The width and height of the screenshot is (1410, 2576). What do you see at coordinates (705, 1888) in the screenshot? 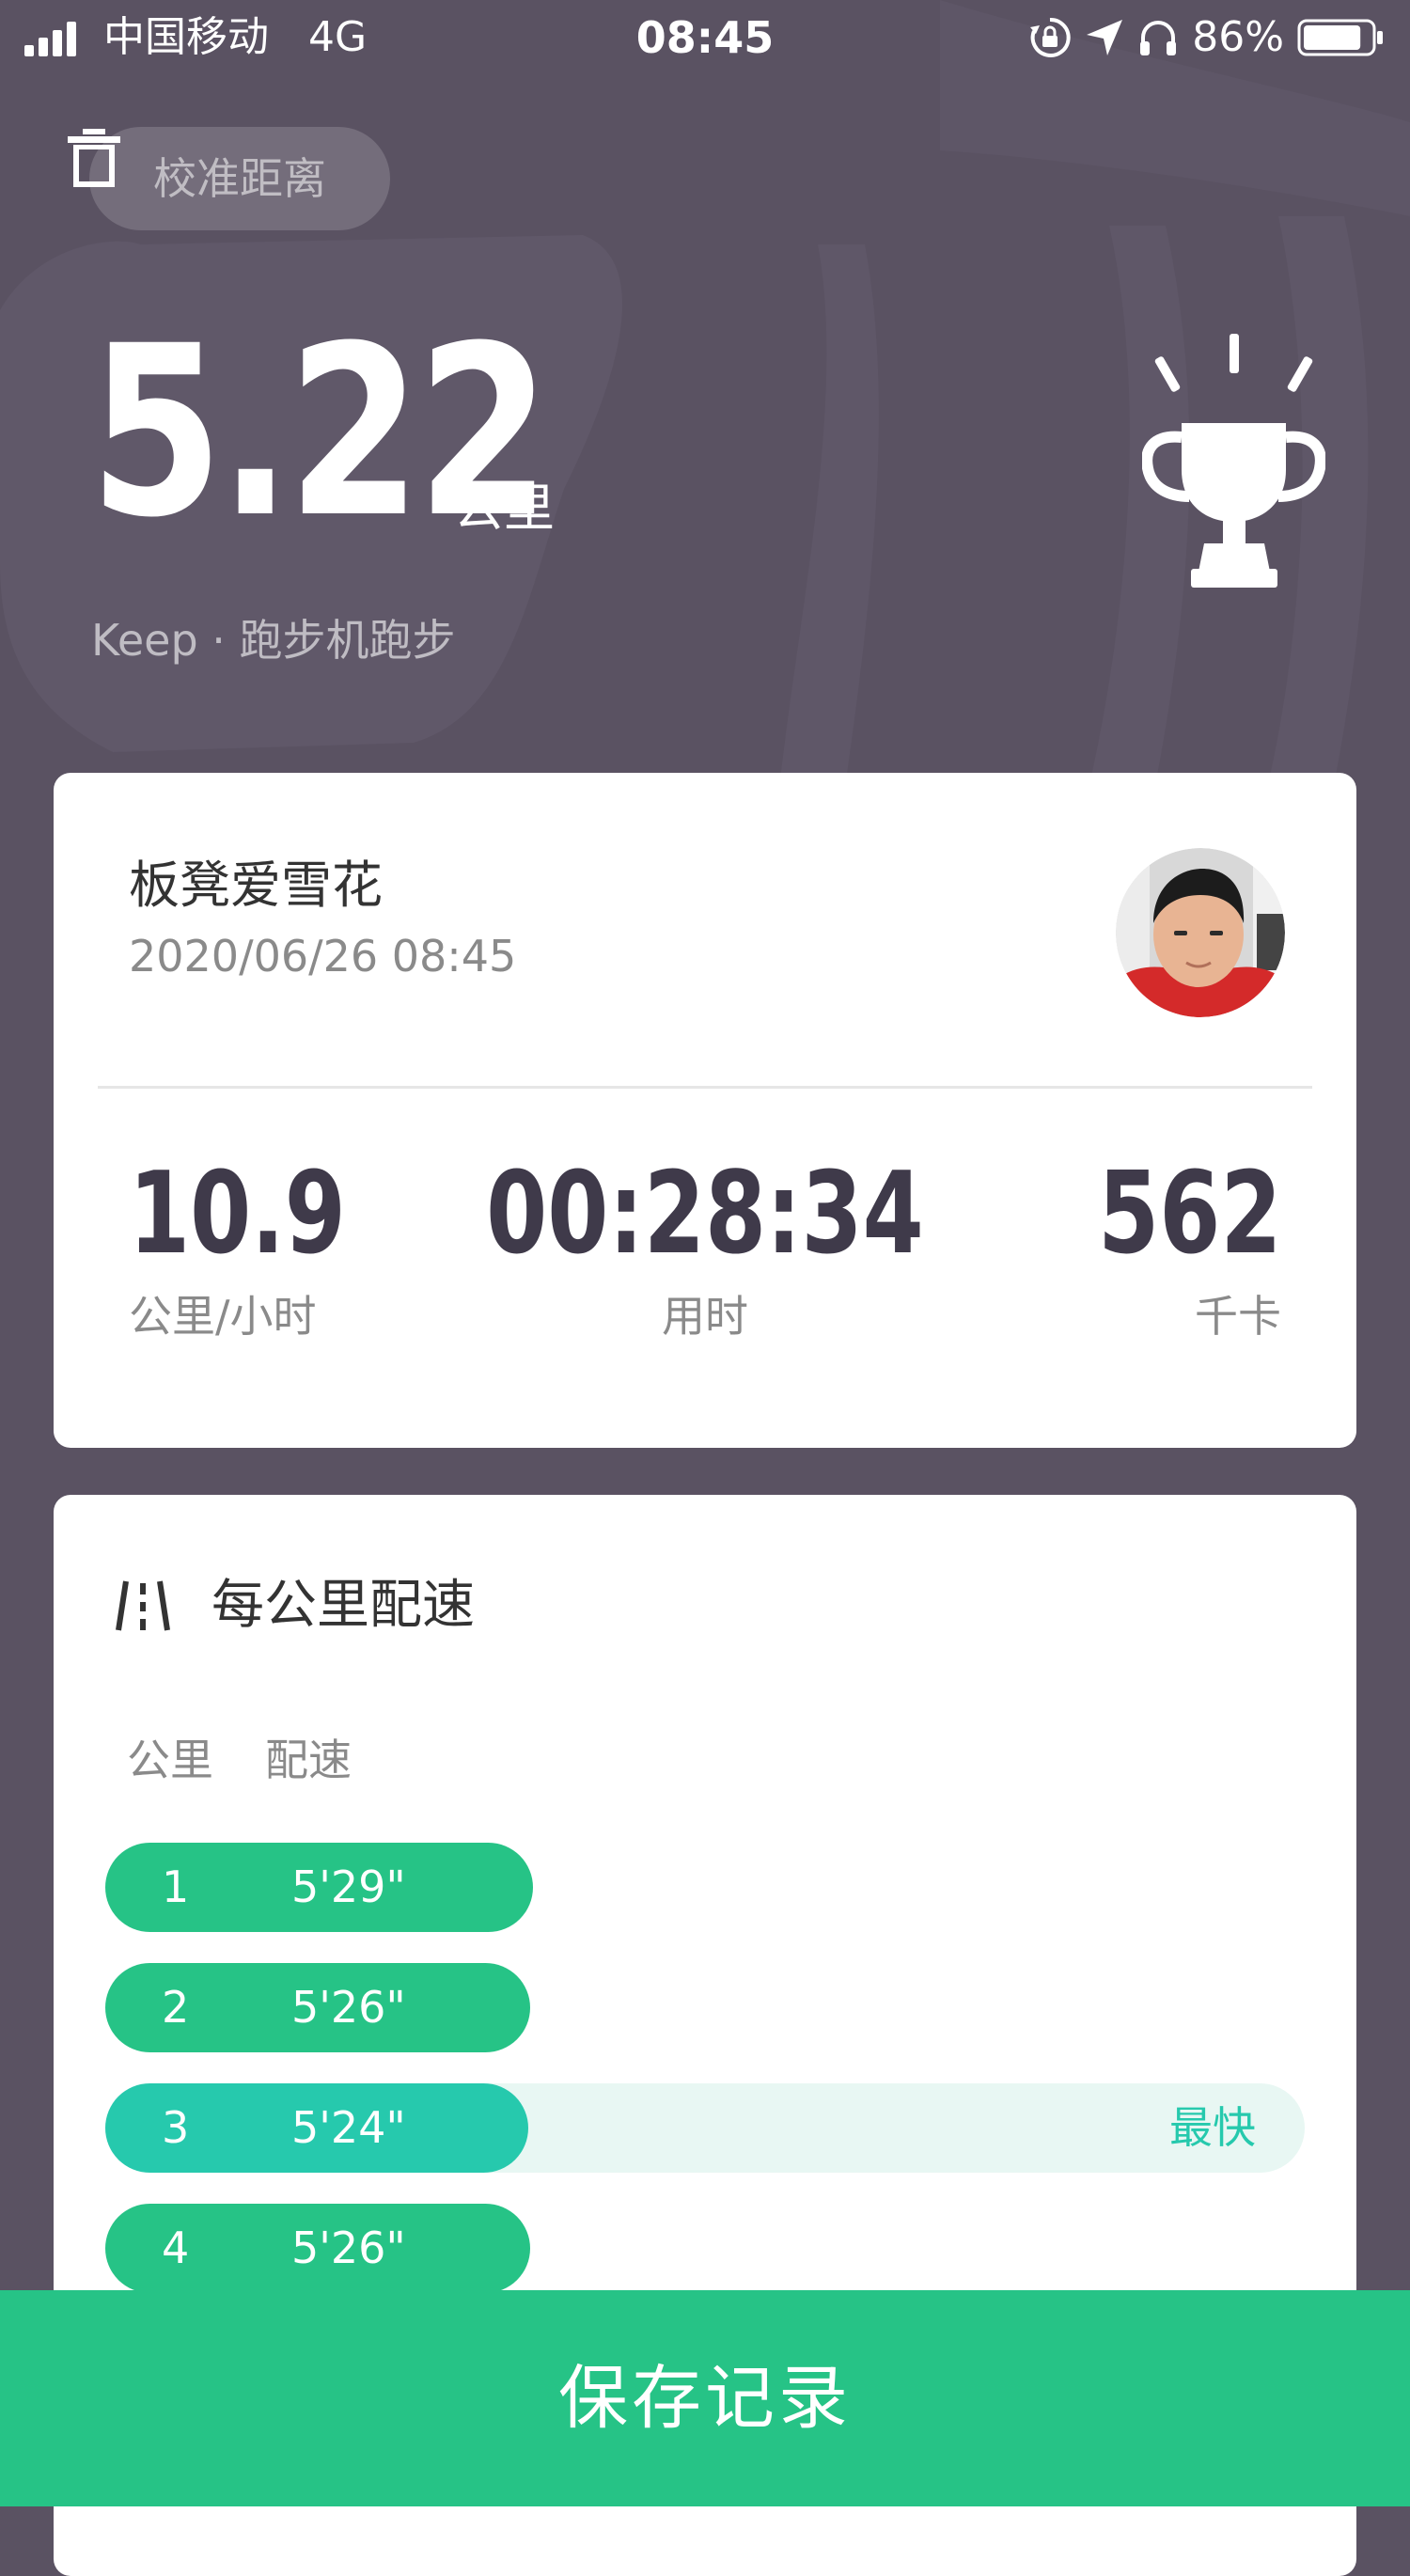
I see `pace-row: 1 5'29"` at bounding box center [705, 1888].